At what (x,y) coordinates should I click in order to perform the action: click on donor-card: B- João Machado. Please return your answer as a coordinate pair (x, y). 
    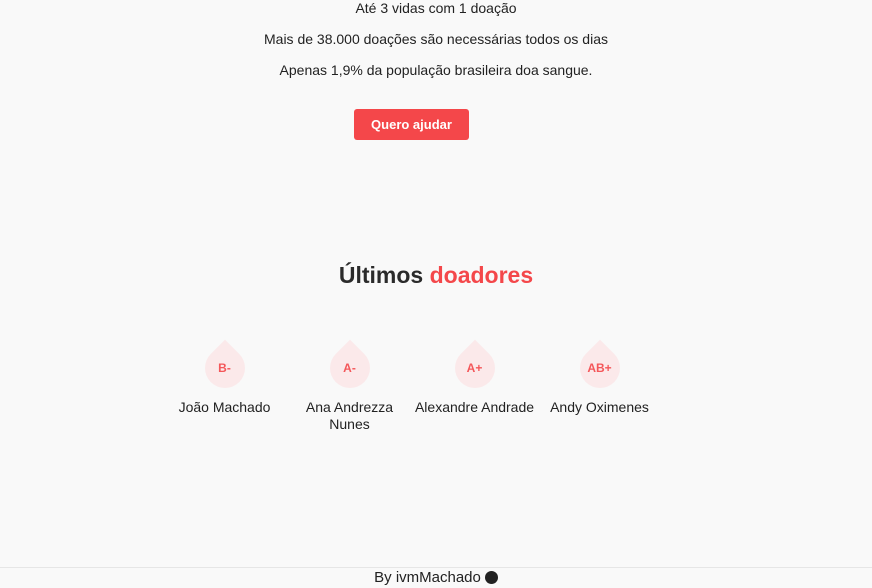
    Looking at the image, I should click on (224, 377).